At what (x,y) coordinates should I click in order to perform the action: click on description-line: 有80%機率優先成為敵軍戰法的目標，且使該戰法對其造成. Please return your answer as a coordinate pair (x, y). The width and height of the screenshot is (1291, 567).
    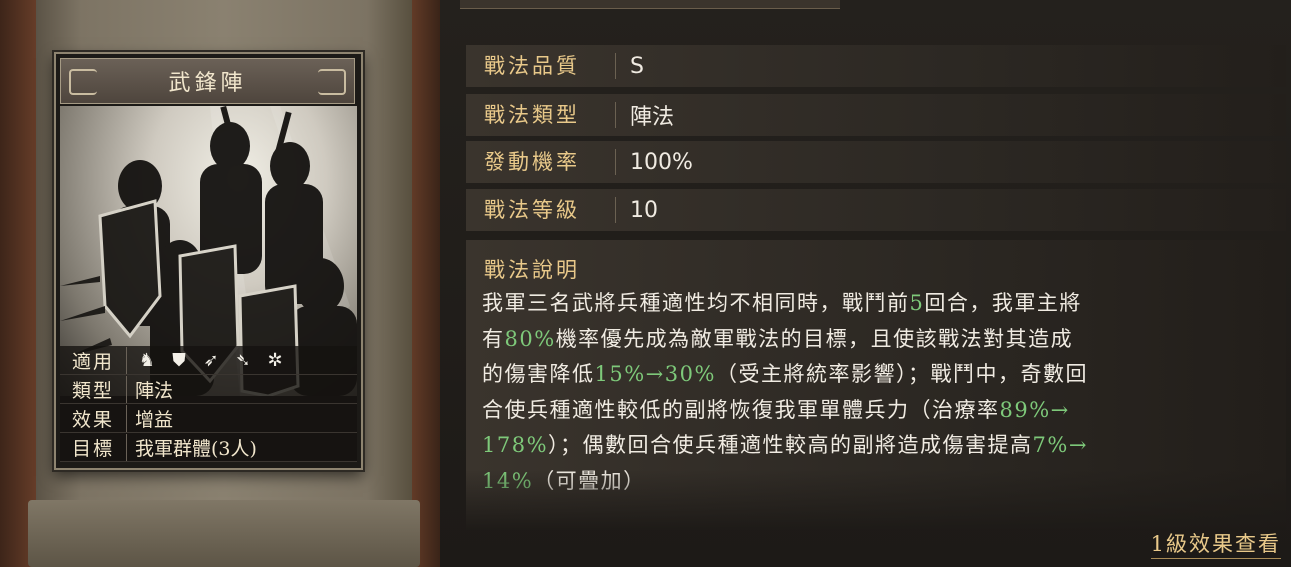
    Looking at the image, I should click on (882, 340).